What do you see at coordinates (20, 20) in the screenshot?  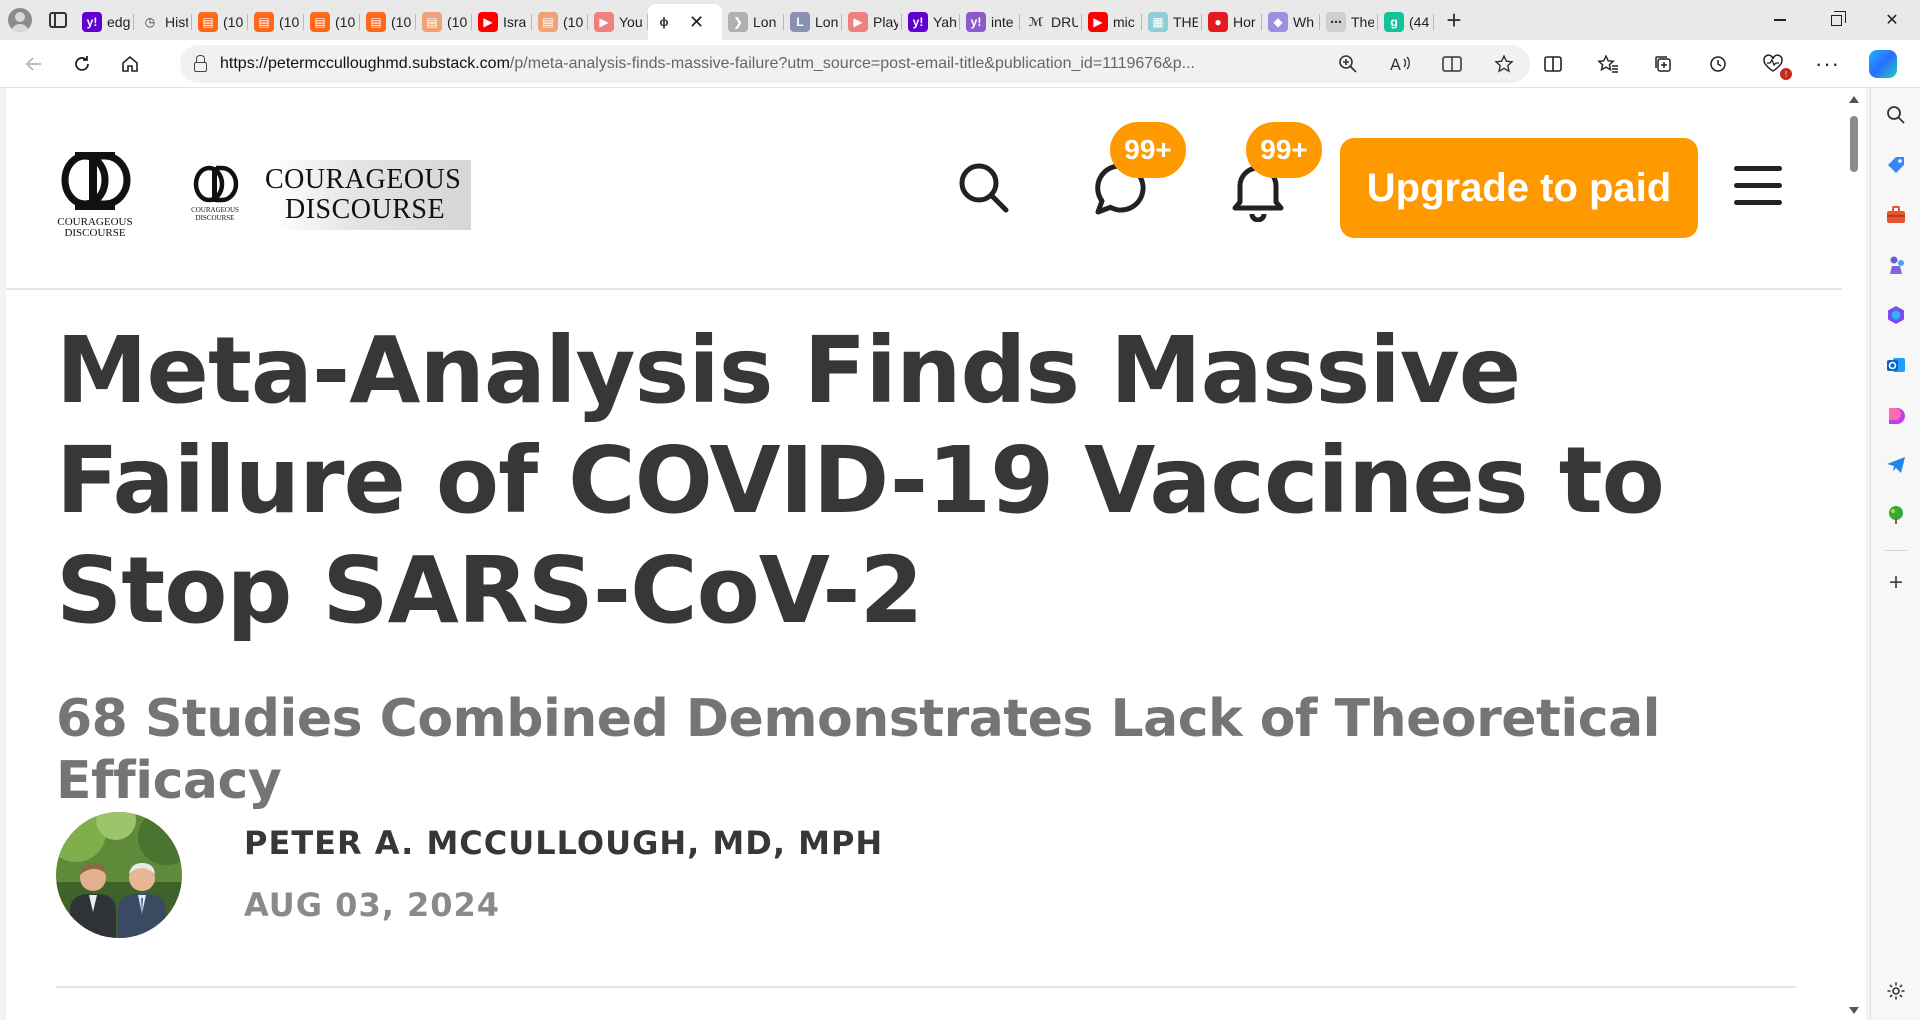 I see `profile-button` at bounding box center [20, 20].